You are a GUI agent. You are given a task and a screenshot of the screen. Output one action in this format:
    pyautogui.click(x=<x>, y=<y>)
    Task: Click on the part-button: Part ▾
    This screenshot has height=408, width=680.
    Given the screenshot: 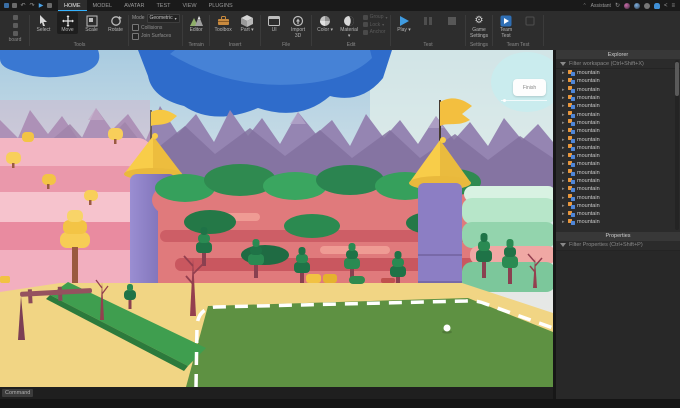 What is the action you would take?
    pyautogui.click(x=247, y=23)
    